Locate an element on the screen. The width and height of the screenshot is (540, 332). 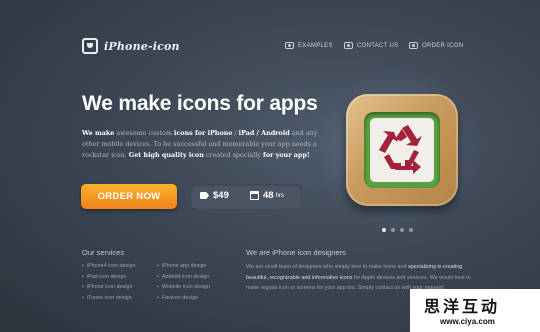
list-item: iTunes icon design is located at coordinates (108, 298).